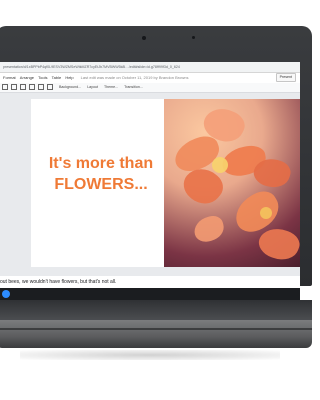 The height and width of the screenshot is (400, 320). What do you see at coordinates (41, 87) in the screenshot?
I see `select-icon` at bounding box center [41, 87].